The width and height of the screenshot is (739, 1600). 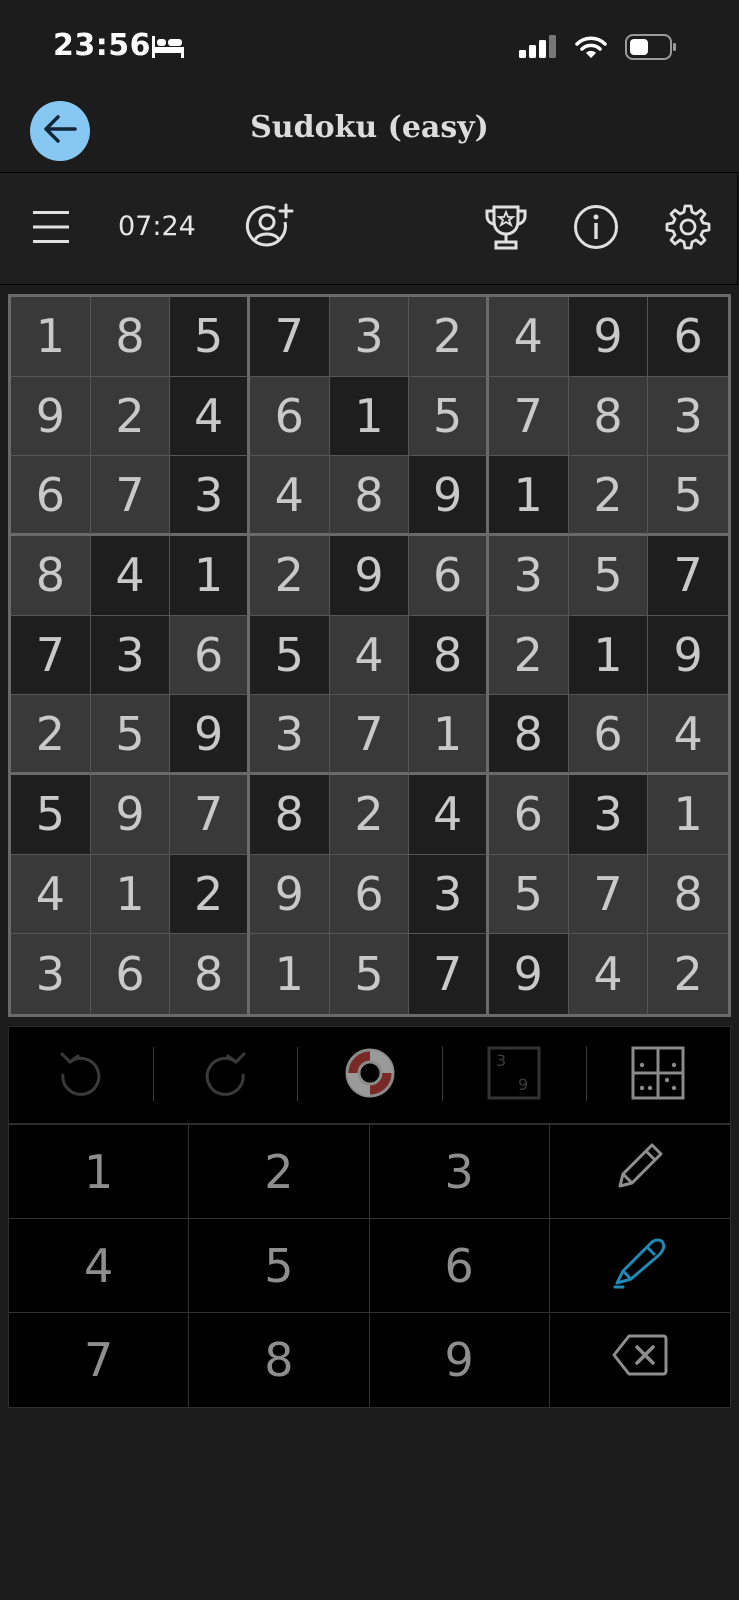 I want to click on key-4: 4, so click(x=99, y=1266).